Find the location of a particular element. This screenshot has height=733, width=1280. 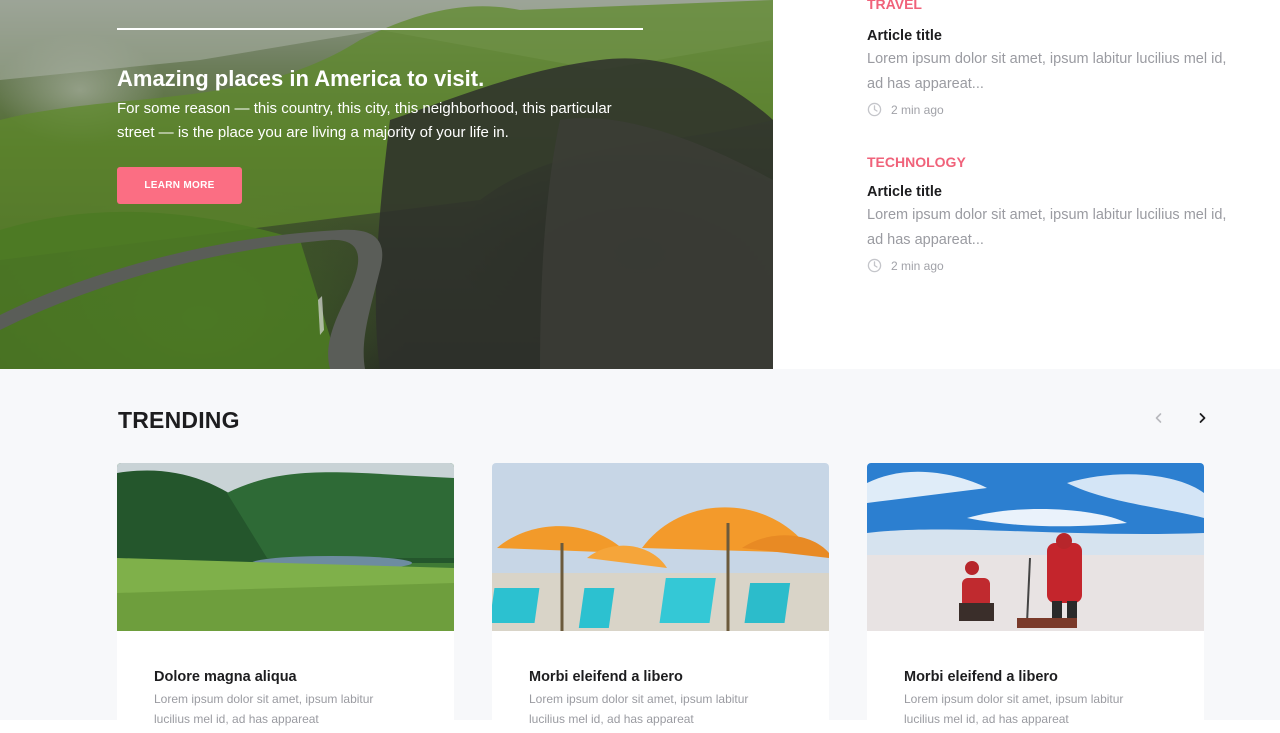

chevron-left-icon is located at coordinates (1158, 418).